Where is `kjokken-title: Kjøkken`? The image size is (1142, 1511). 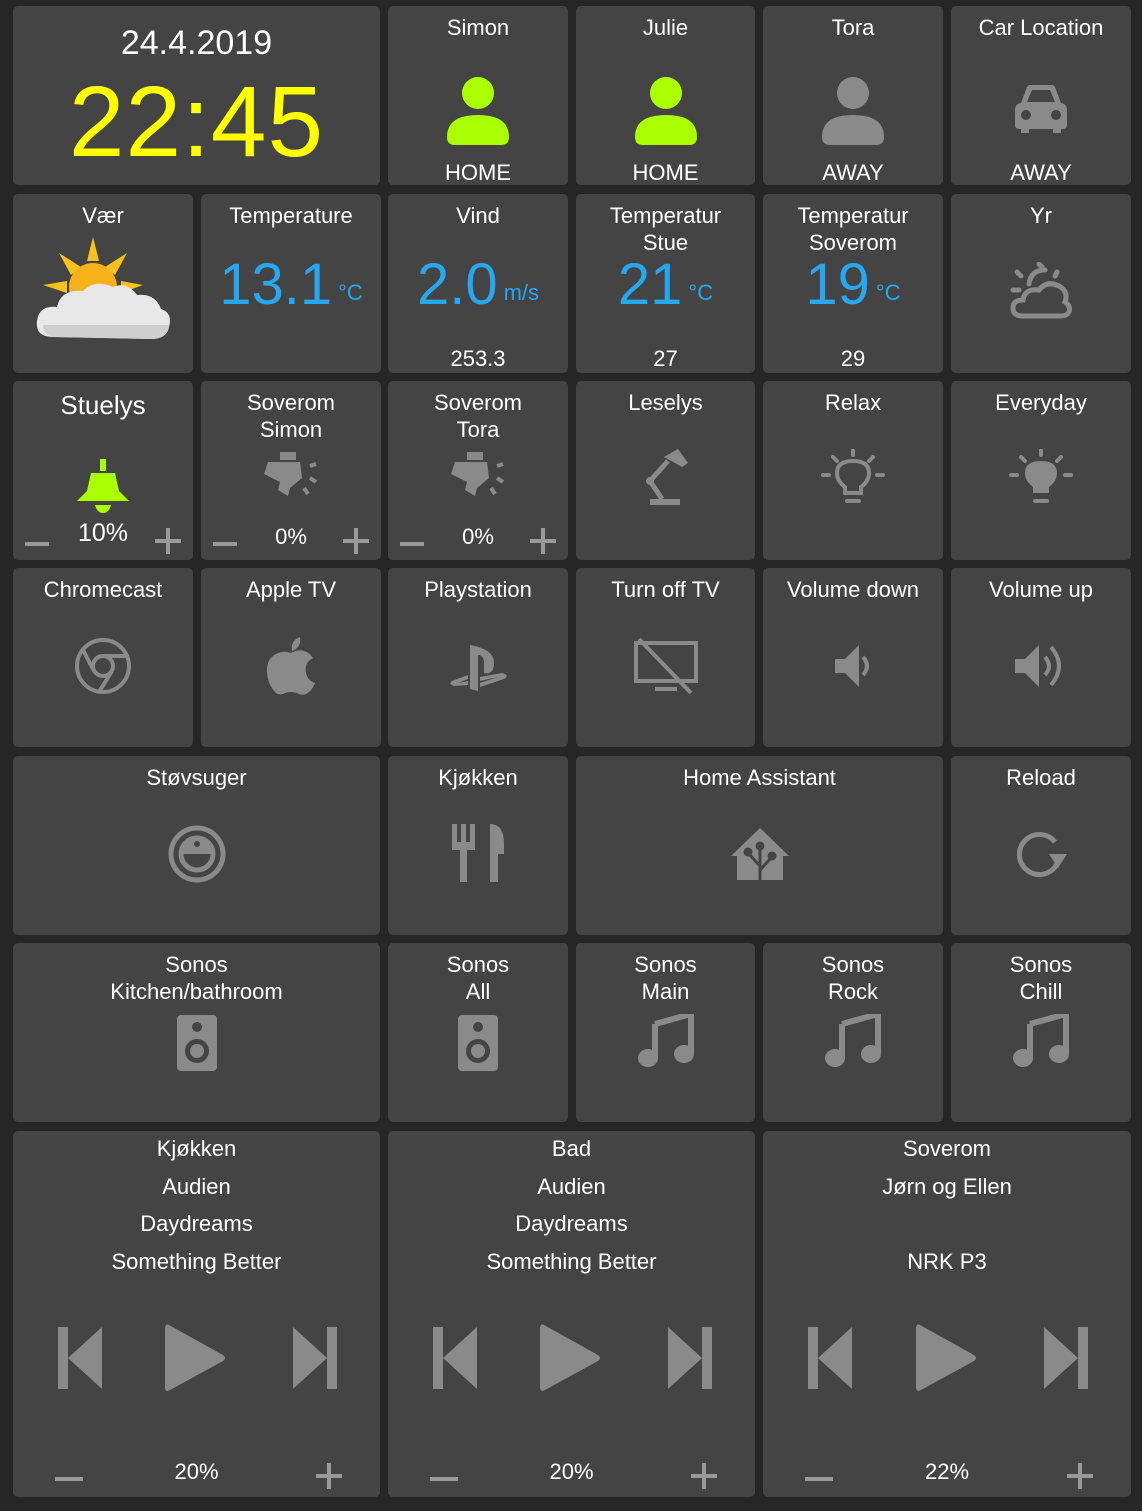
kjokken-title: Kjøkken is located at coordinates (478, 777).